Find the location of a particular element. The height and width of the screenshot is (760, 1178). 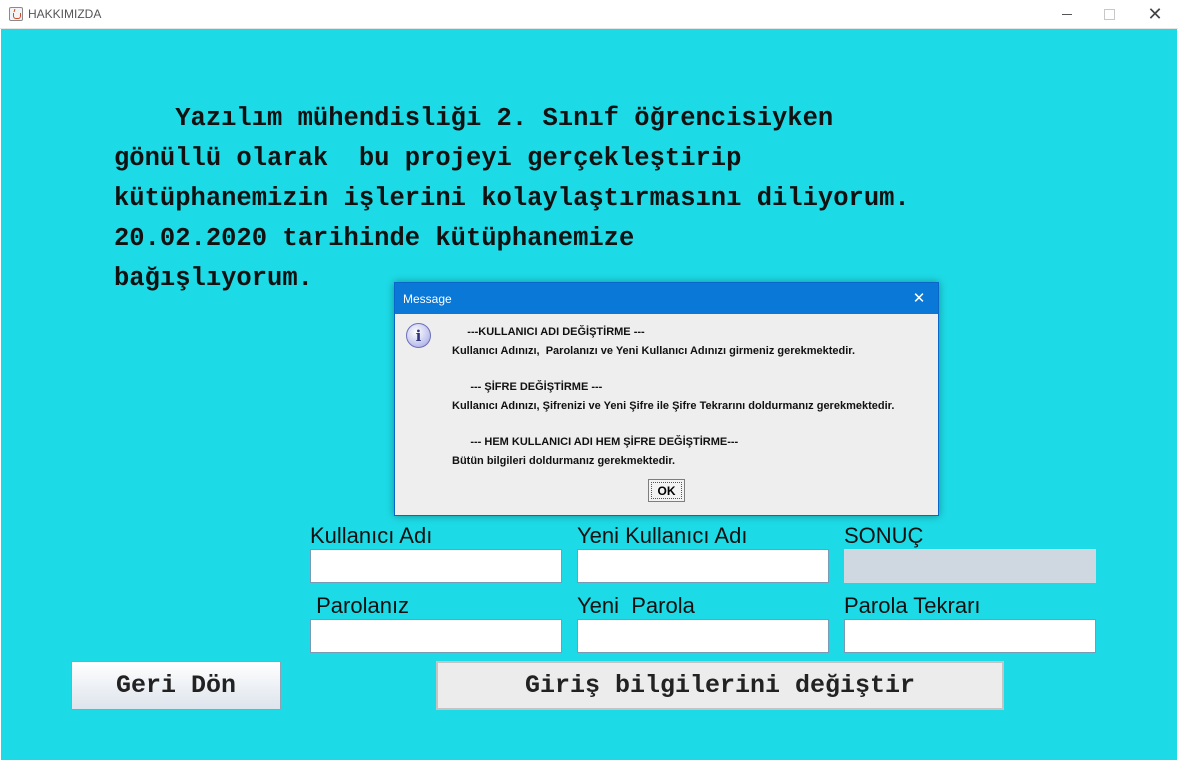

dialog-heading-username: ---KULLANICI ADI DEĞİŞTİRME --- is located at coordinates (548, 332).